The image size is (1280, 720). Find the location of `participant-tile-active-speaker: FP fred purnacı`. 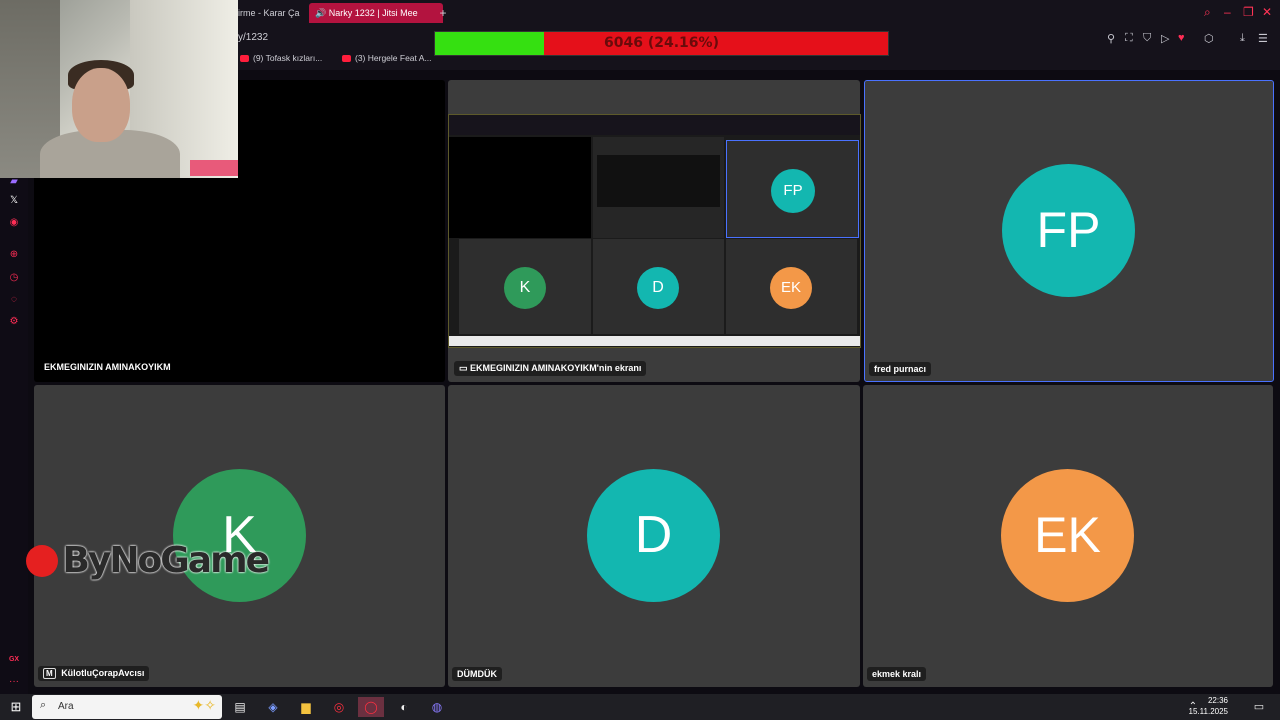

participant-tile-active-speaker: FP fred purnacı is located at coordinates (1069, 231).